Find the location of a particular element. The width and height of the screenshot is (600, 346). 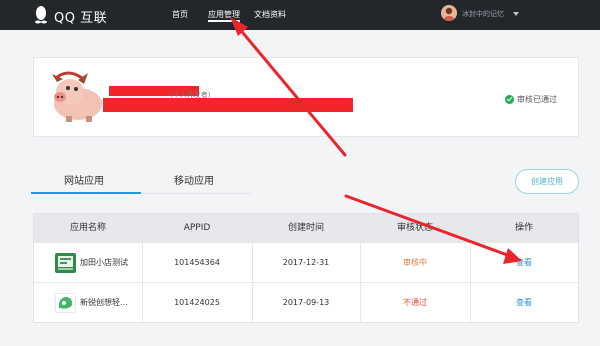

nav-documents: 文档资料 is located at coordinates (270, 14).